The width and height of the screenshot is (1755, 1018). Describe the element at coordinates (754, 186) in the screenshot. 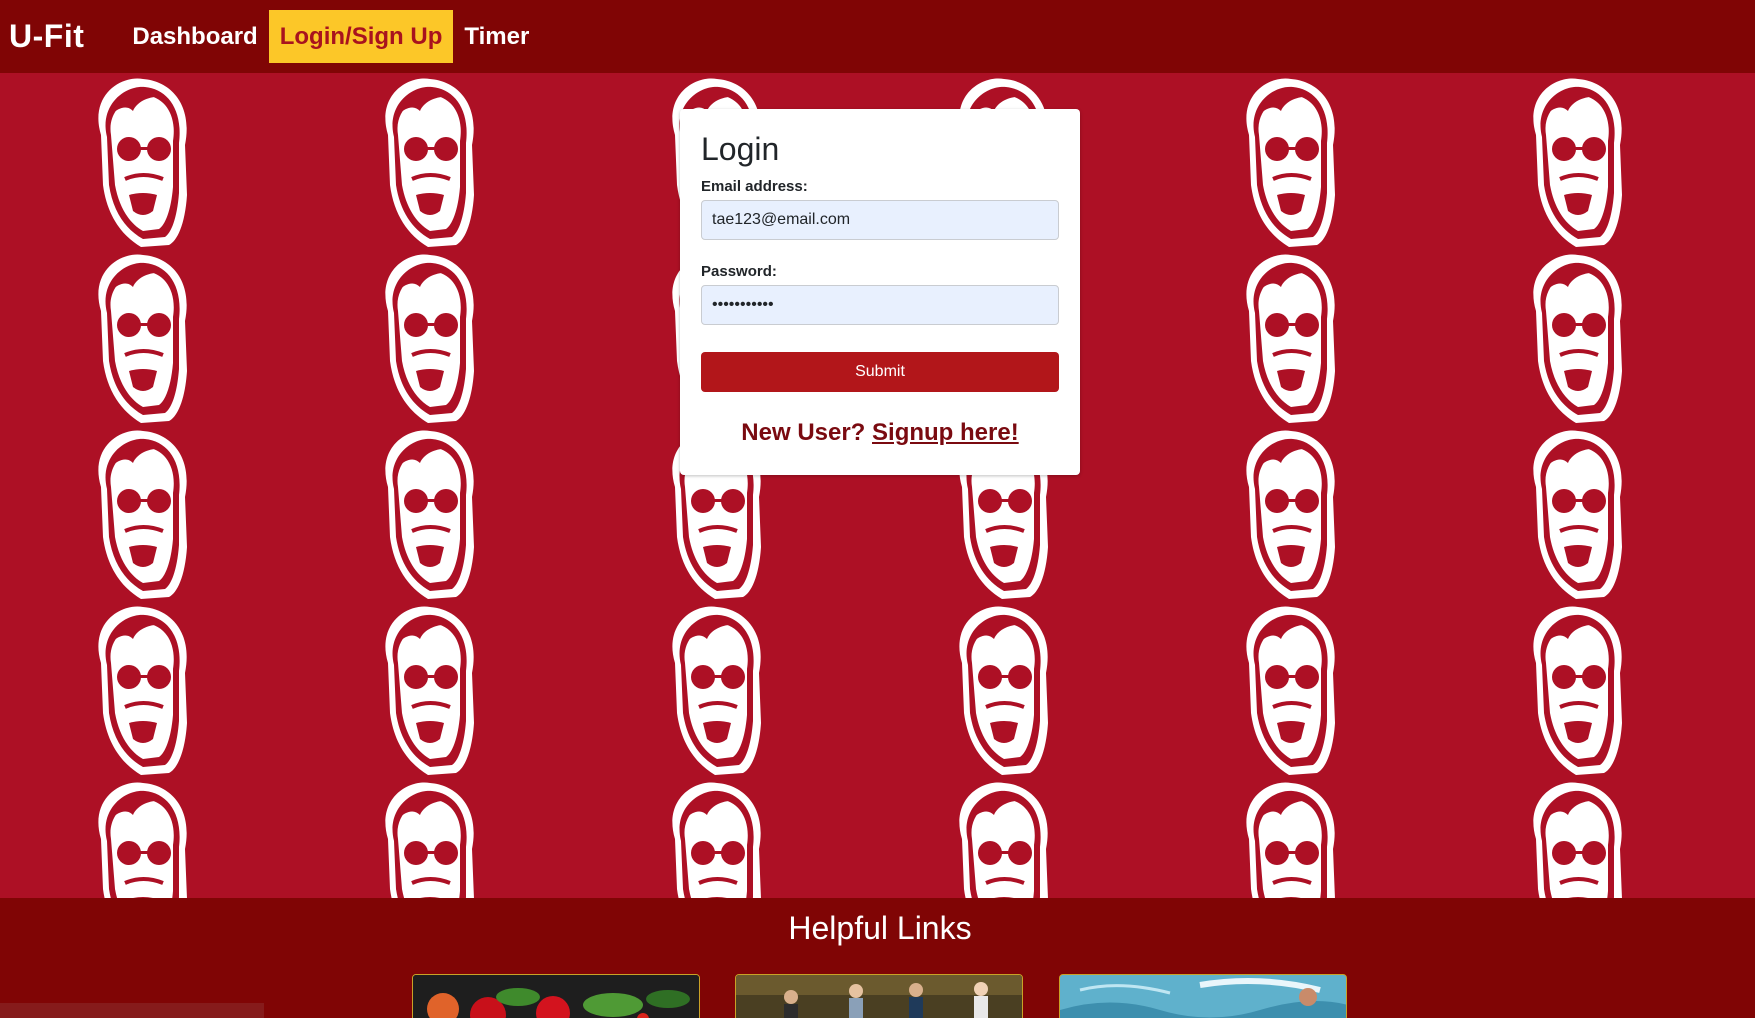

I see `email-label: Email address:` at that location.